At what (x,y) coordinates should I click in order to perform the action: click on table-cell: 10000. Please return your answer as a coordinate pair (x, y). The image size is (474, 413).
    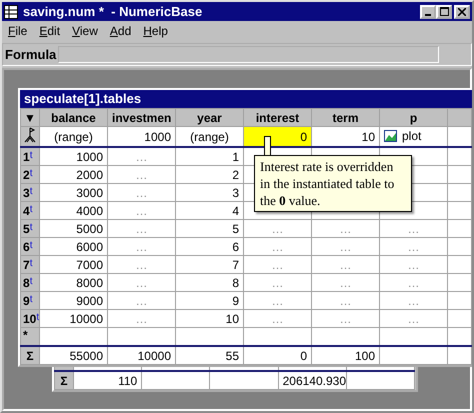
    Looking at the image, I should click on (74, 319).